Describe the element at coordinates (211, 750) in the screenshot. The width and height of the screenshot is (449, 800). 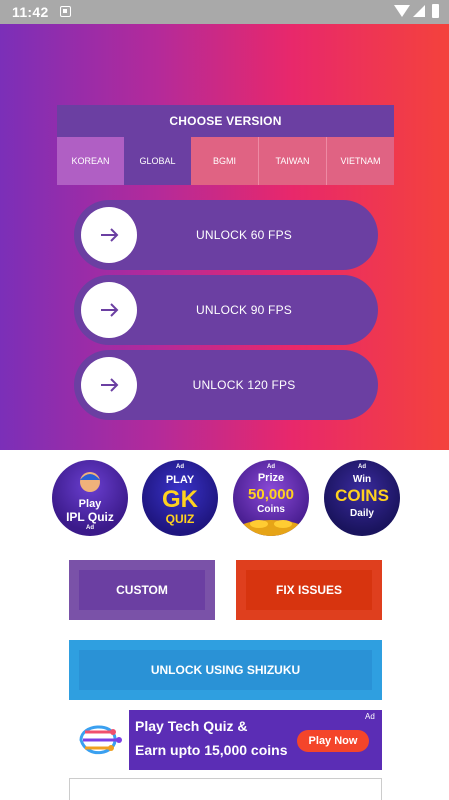
I see `banner-line2: Earn upto 15,000 coins` at that location.